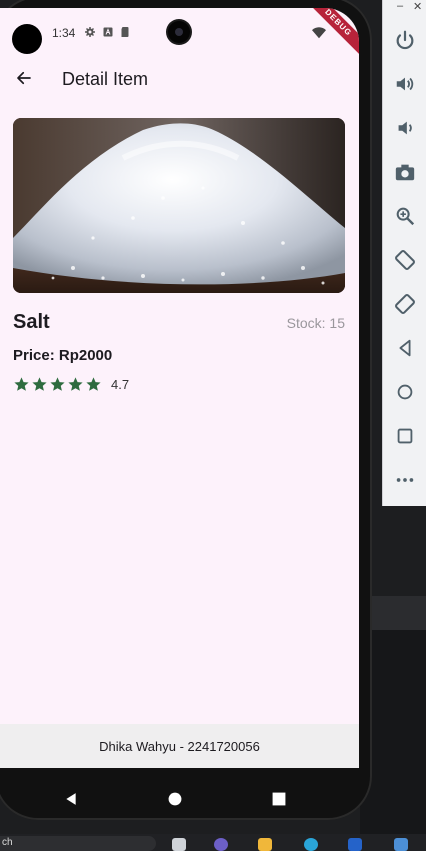 The image size is (426, 851). What do you see at coordinates (31, 322) in the screenshot?
I see `item-name: Salt` at bounding box center [31, 322].